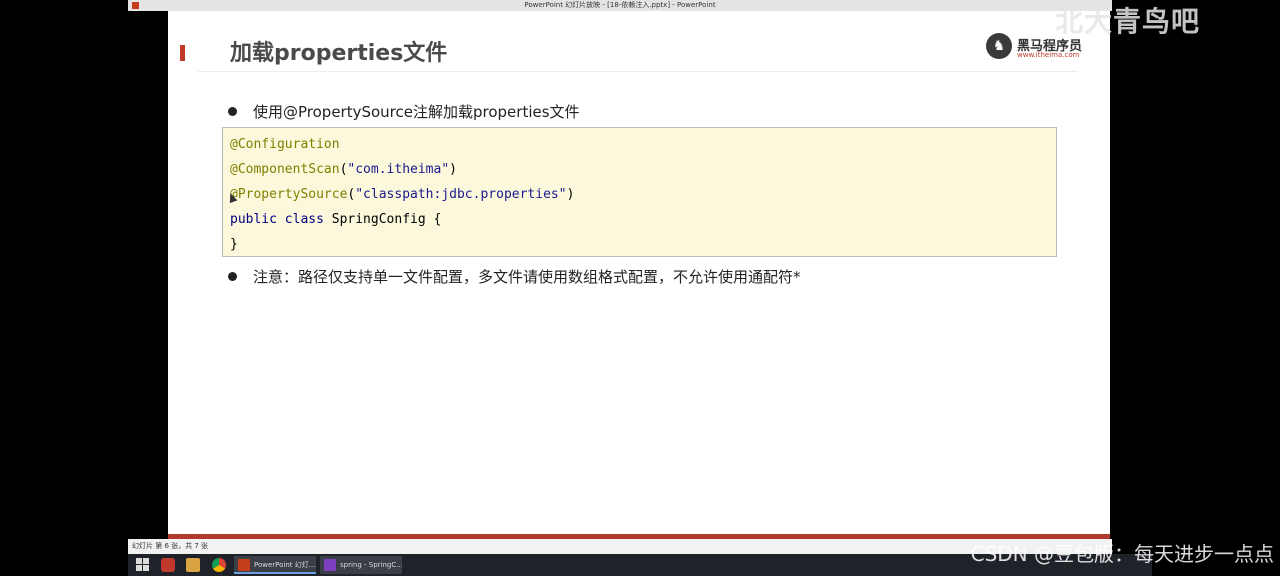 The width and height of the screenshot is (1280, 576). I want to click on code-keyword: public class, so click(277, 219).